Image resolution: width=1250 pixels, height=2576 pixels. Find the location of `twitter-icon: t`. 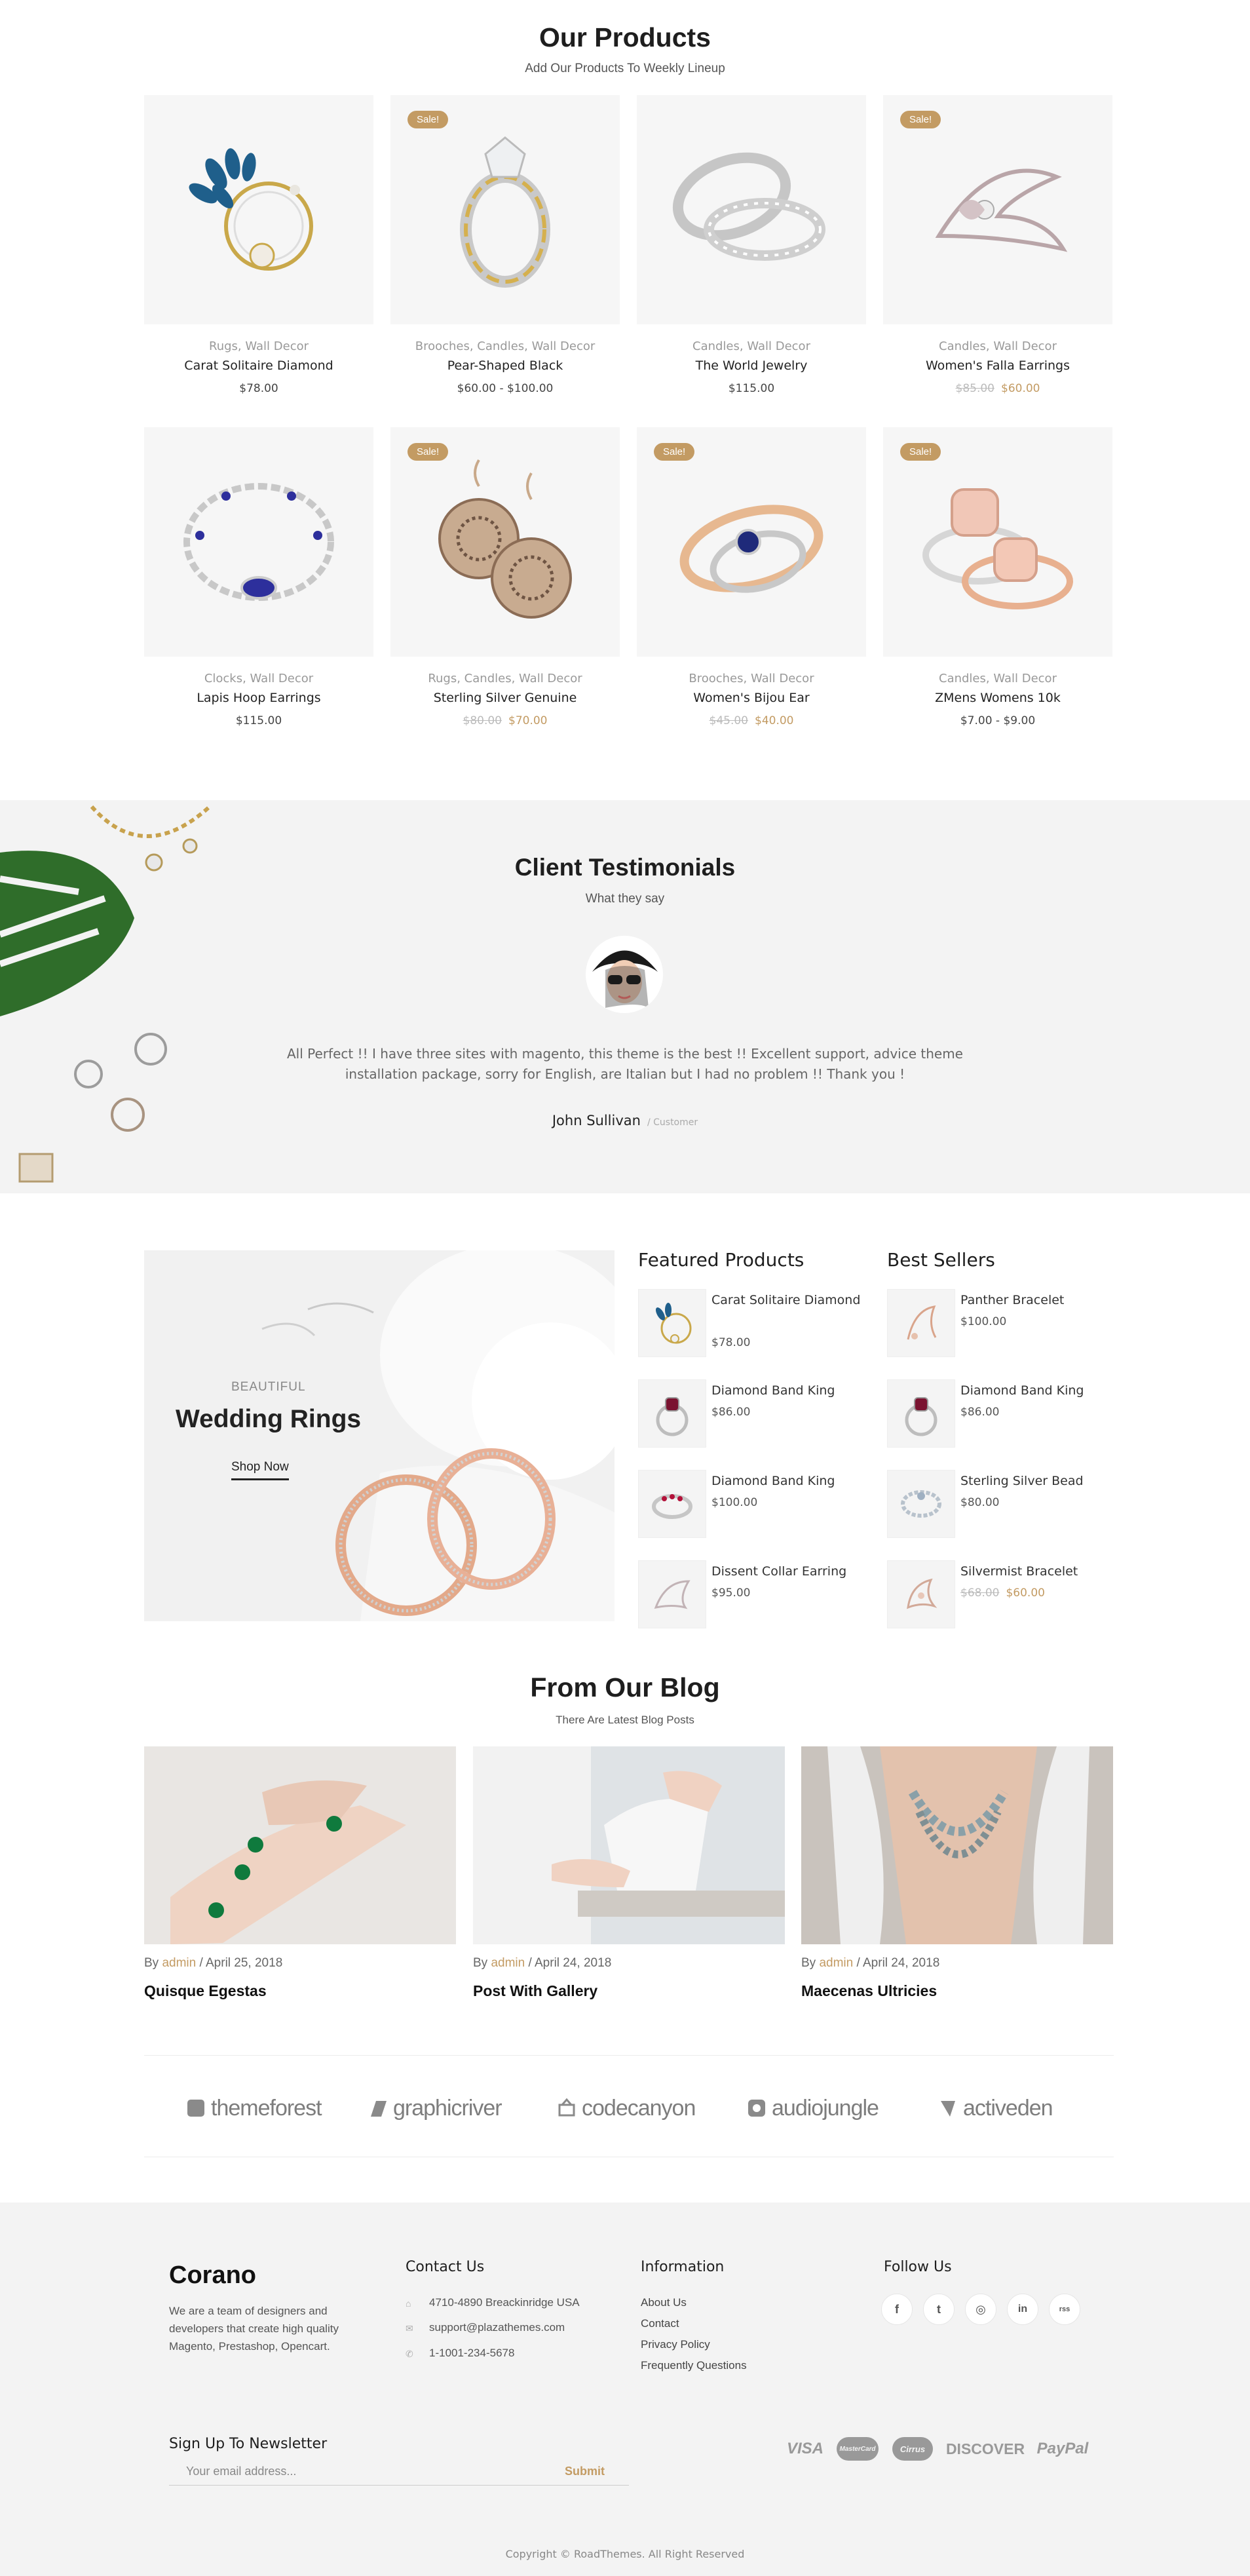

twitter-icon: t is located at coordinates (939, 2309).